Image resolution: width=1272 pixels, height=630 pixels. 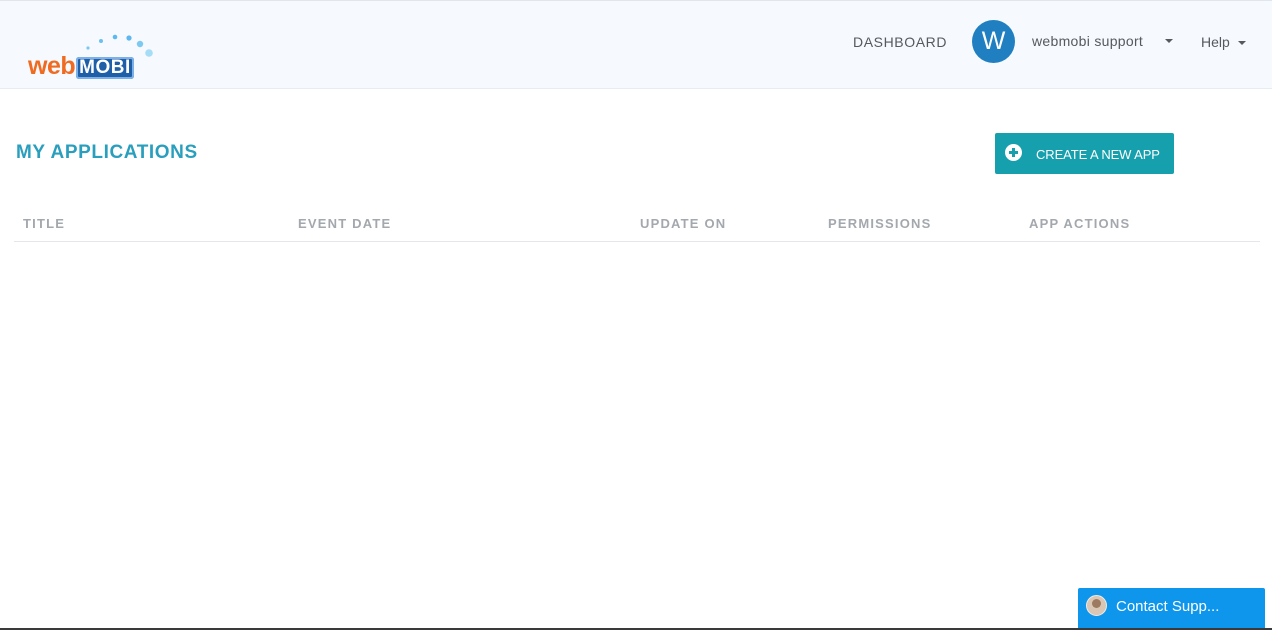 What do you see at coordinates (52, 66) in the screenshot?
I see `logo-text-web: web` at bounding box center [52, 66].